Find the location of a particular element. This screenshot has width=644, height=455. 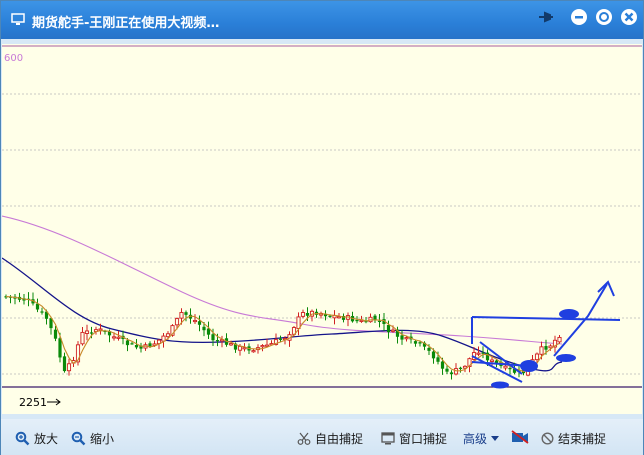

close-button is located at coordinates (629, 17).